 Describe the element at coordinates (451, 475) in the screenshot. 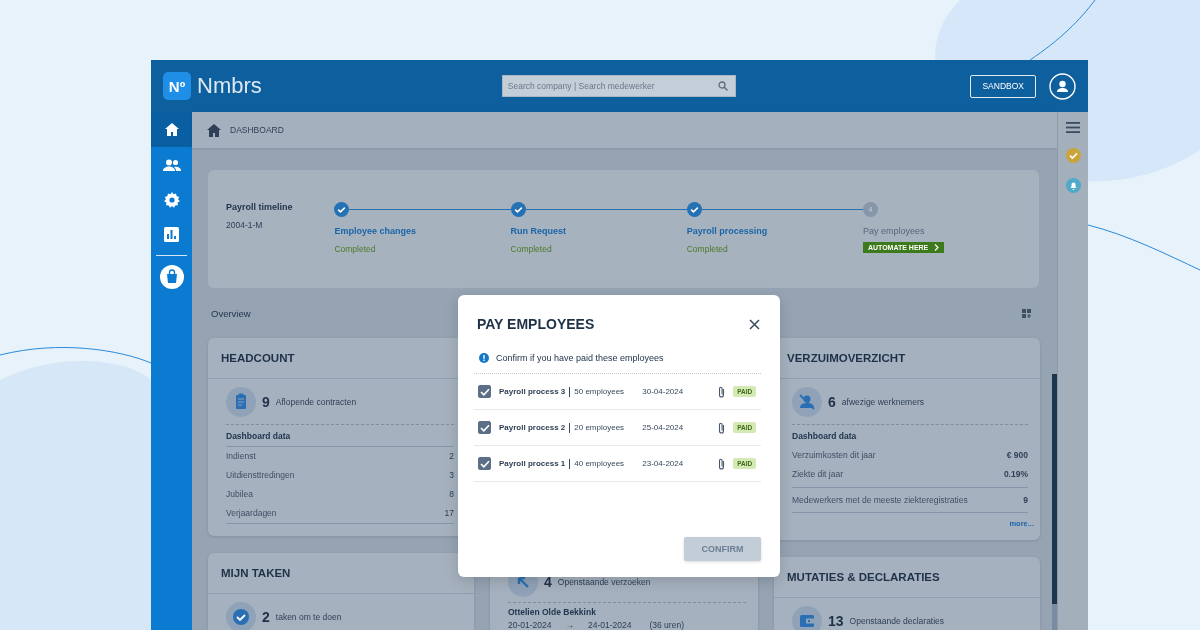

I see `data-value: 3` at that location.